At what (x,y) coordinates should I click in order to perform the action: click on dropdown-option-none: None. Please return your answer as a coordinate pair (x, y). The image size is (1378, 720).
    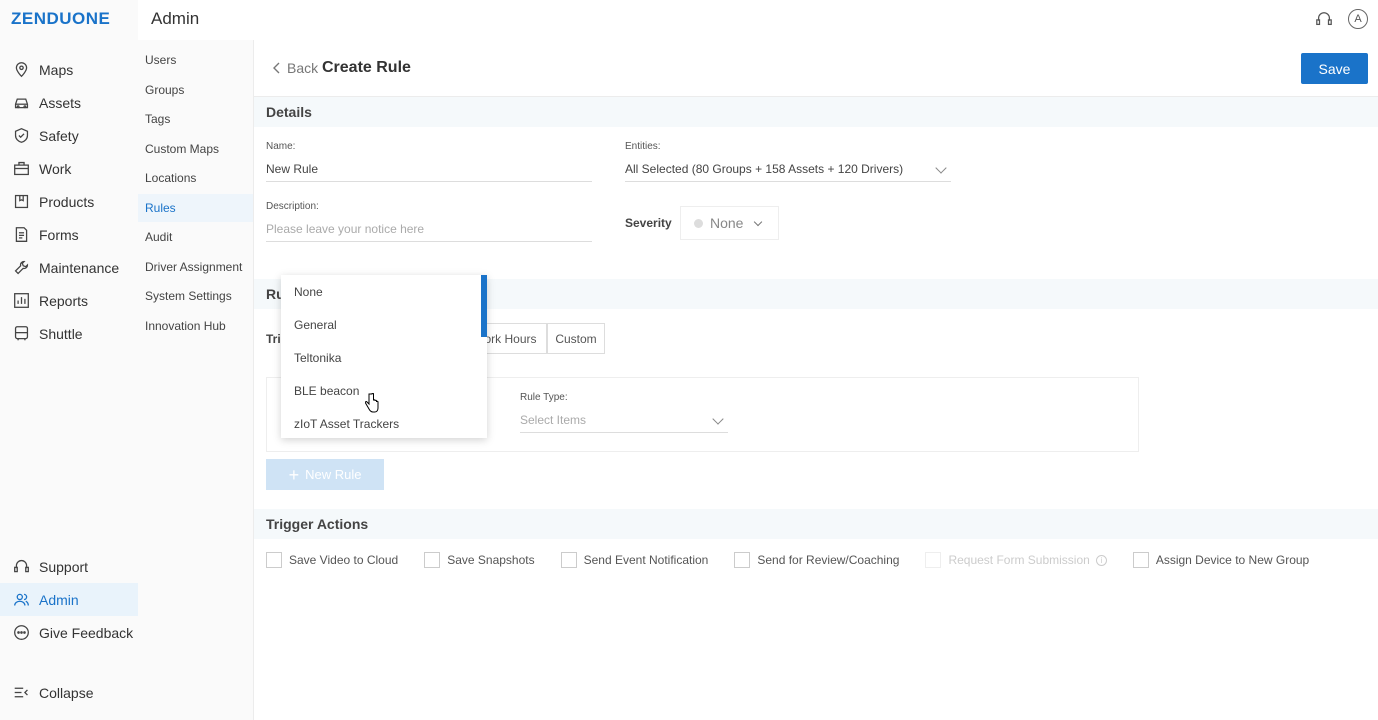
    Looking at the image, I should click on (381, 291).